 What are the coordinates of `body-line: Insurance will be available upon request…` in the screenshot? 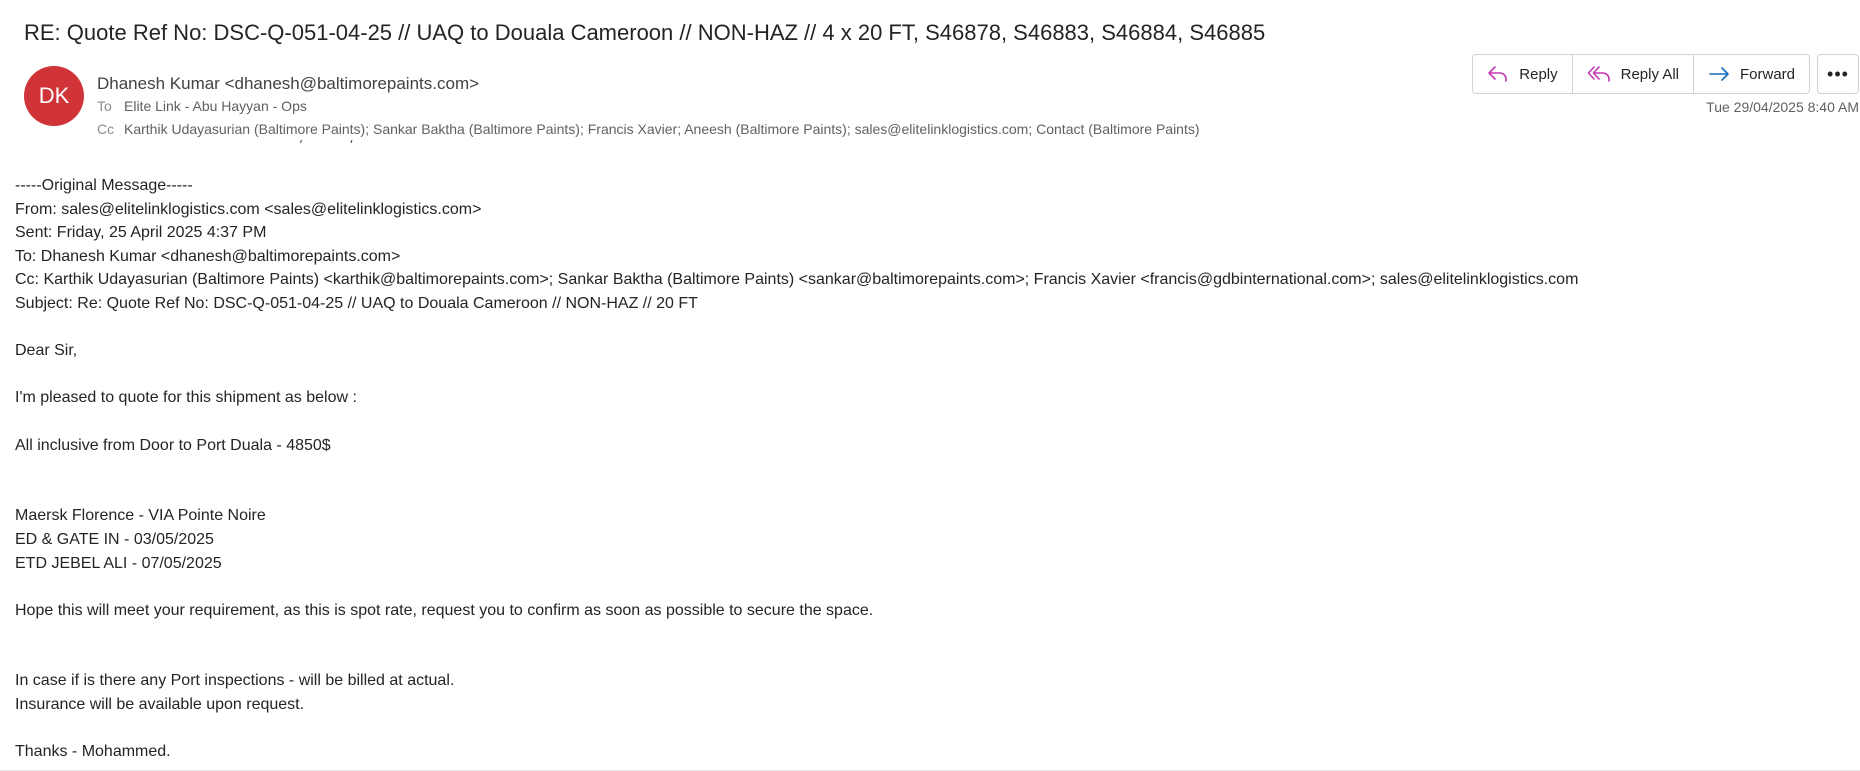 It's located at (160, 705).